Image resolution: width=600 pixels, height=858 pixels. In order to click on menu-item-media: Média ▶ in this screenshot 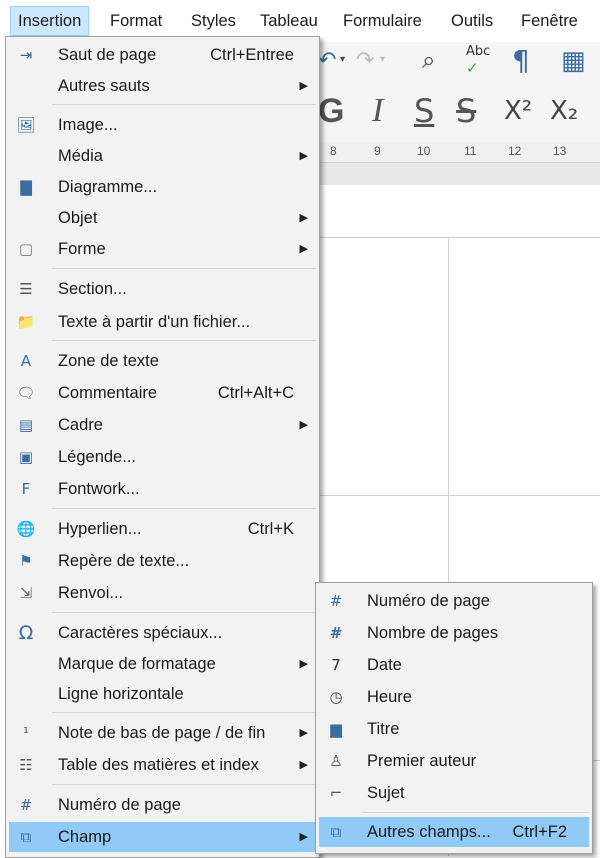, I will do `click(162, 156)`.